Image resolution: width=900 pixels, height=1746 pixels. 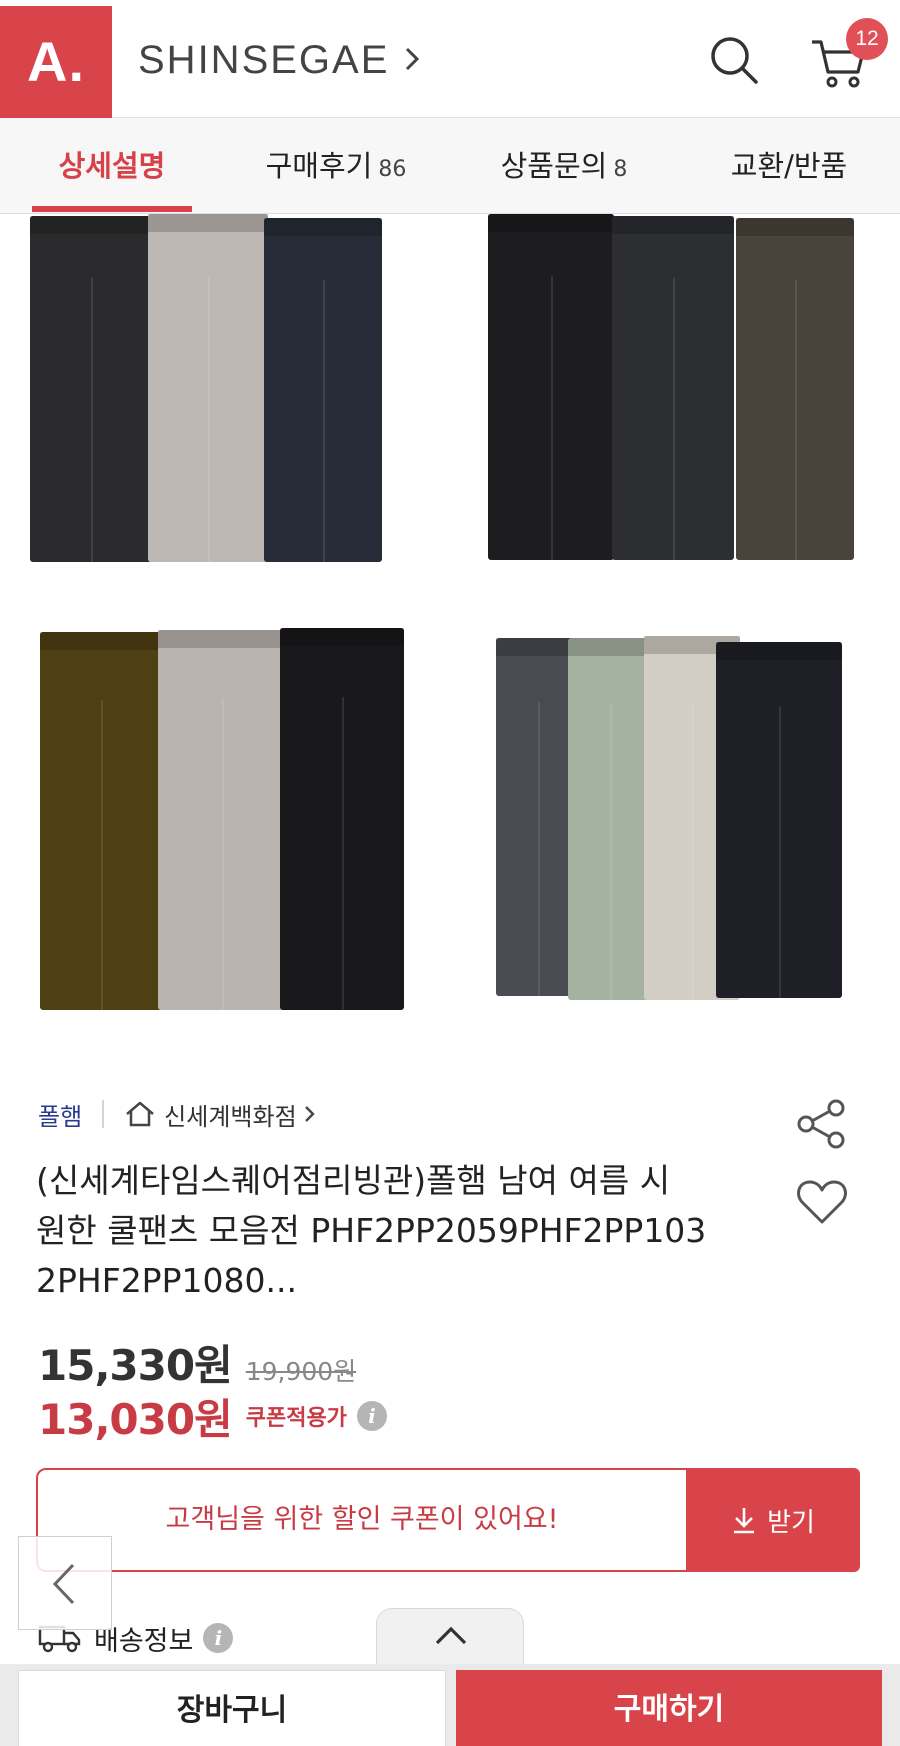 I want to click on tab-reviews: 구매후기 86, so click(x=336, y=166).